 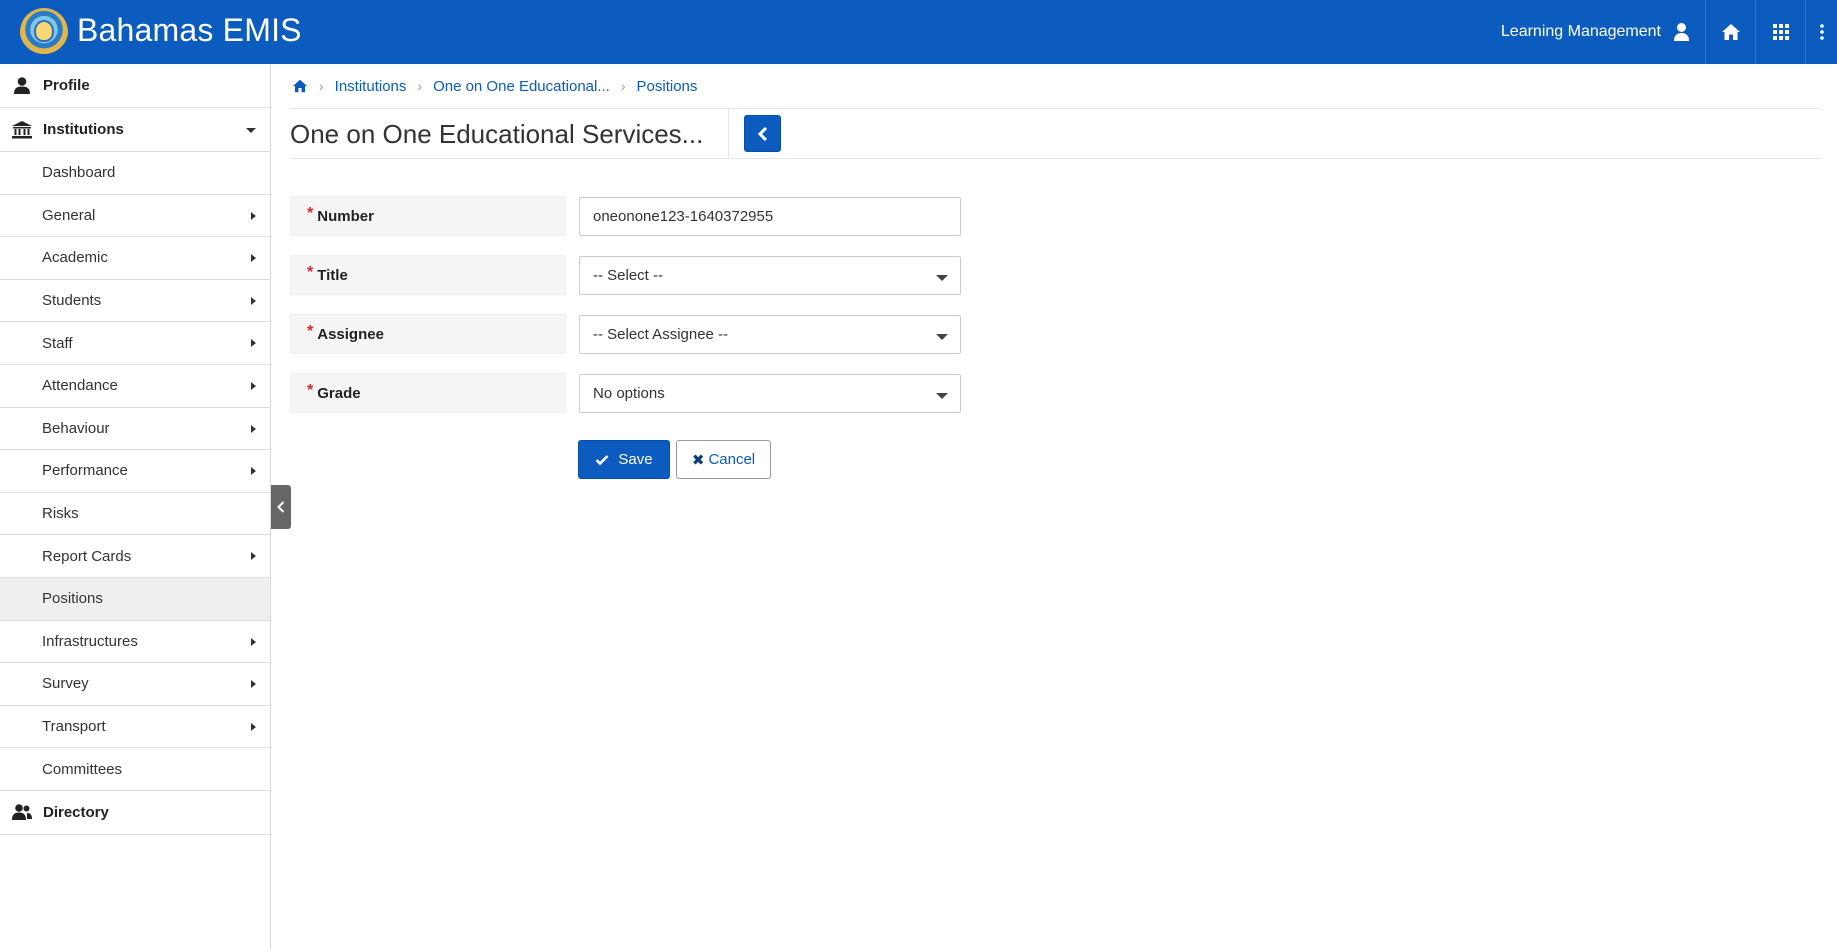 I want to click on sidebar-item-performance: Performance, so click(x=135, y=471).